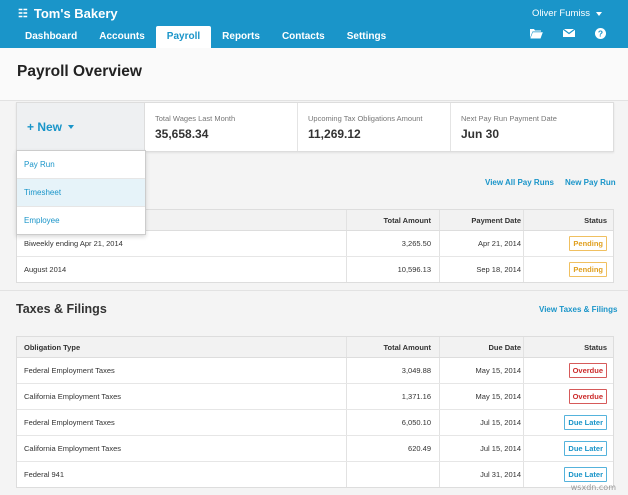 This screenshot has height=495, width=628. I want to click on stat-label: Total Wages Last Month, so click(195, 118).